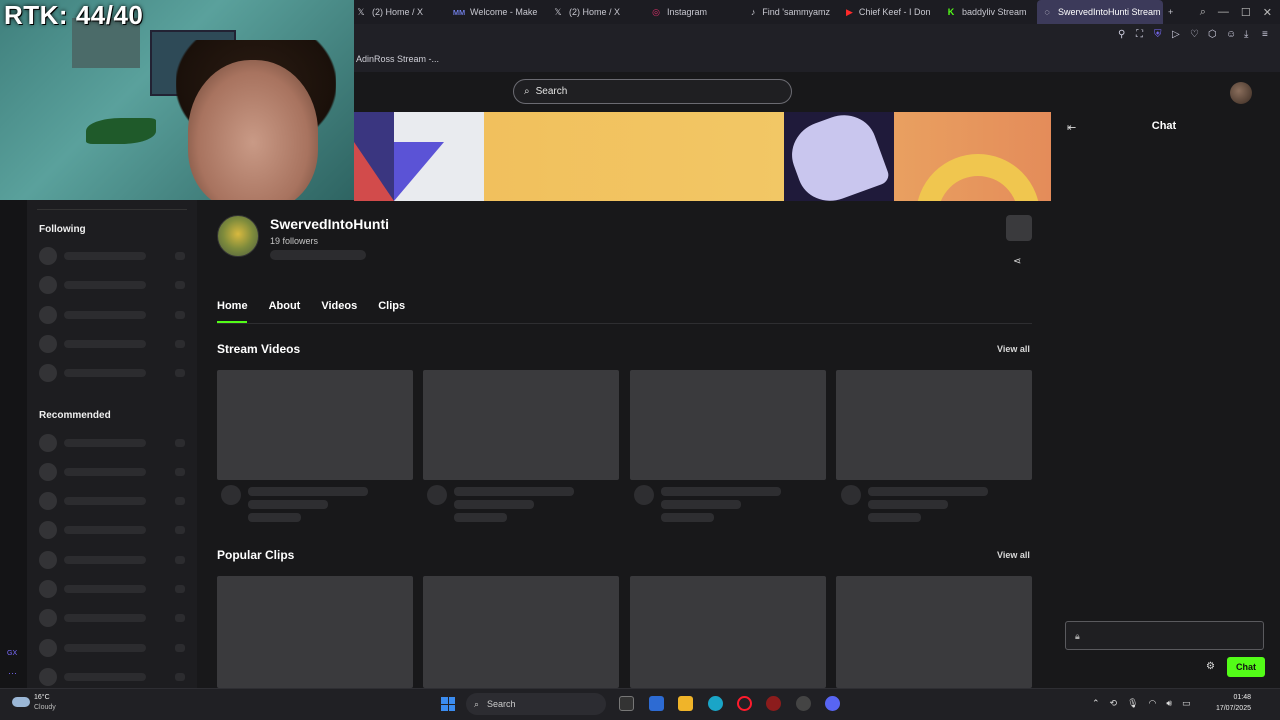  I want to click on chevron-up-icon: ⌃, so click(1096, 703).